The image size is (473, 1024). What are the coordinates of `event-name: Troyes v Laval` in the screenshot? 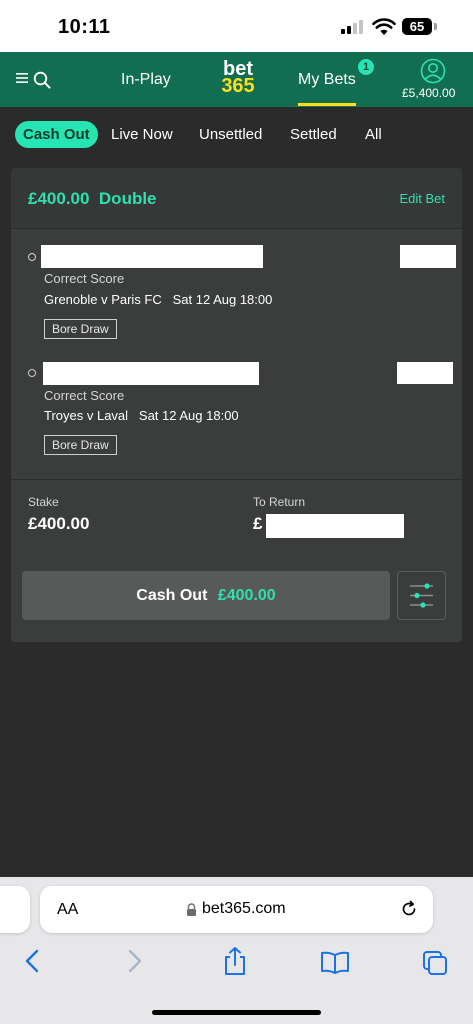 It's located at (86, 415).